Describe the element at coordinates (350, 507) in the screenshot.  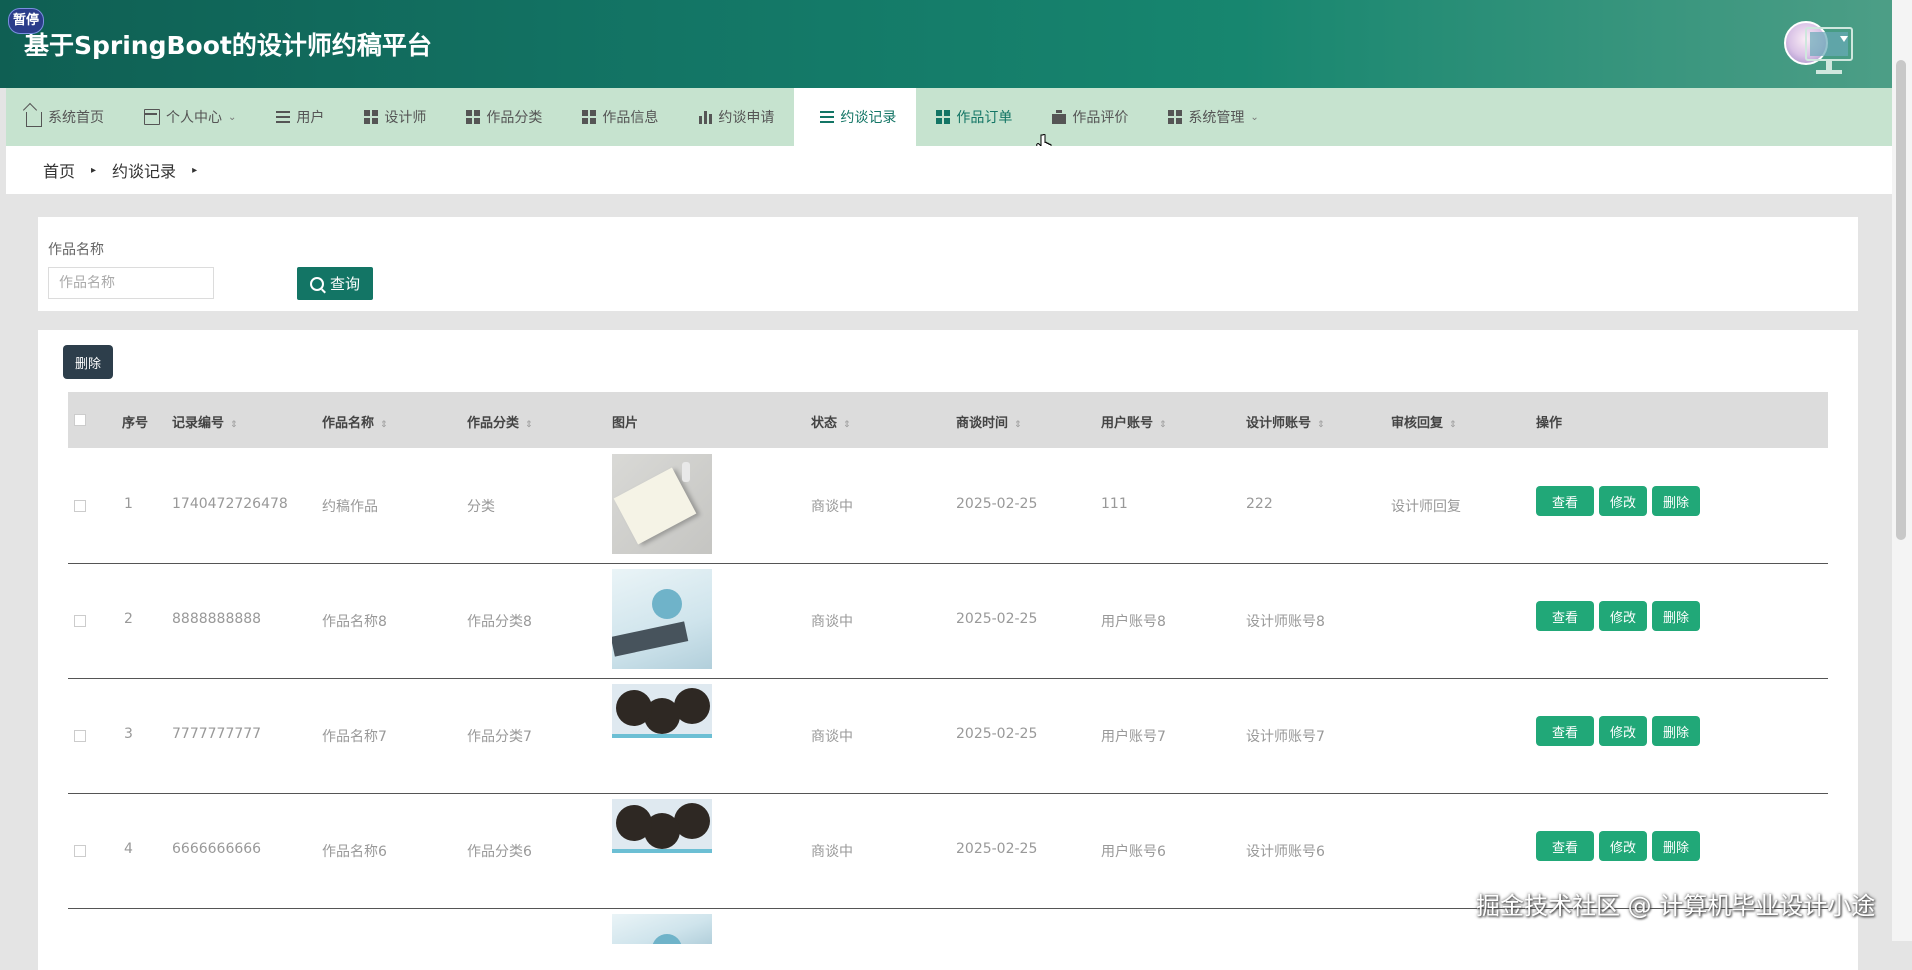
I see `cell-work-name: 约稿作品` at that location.